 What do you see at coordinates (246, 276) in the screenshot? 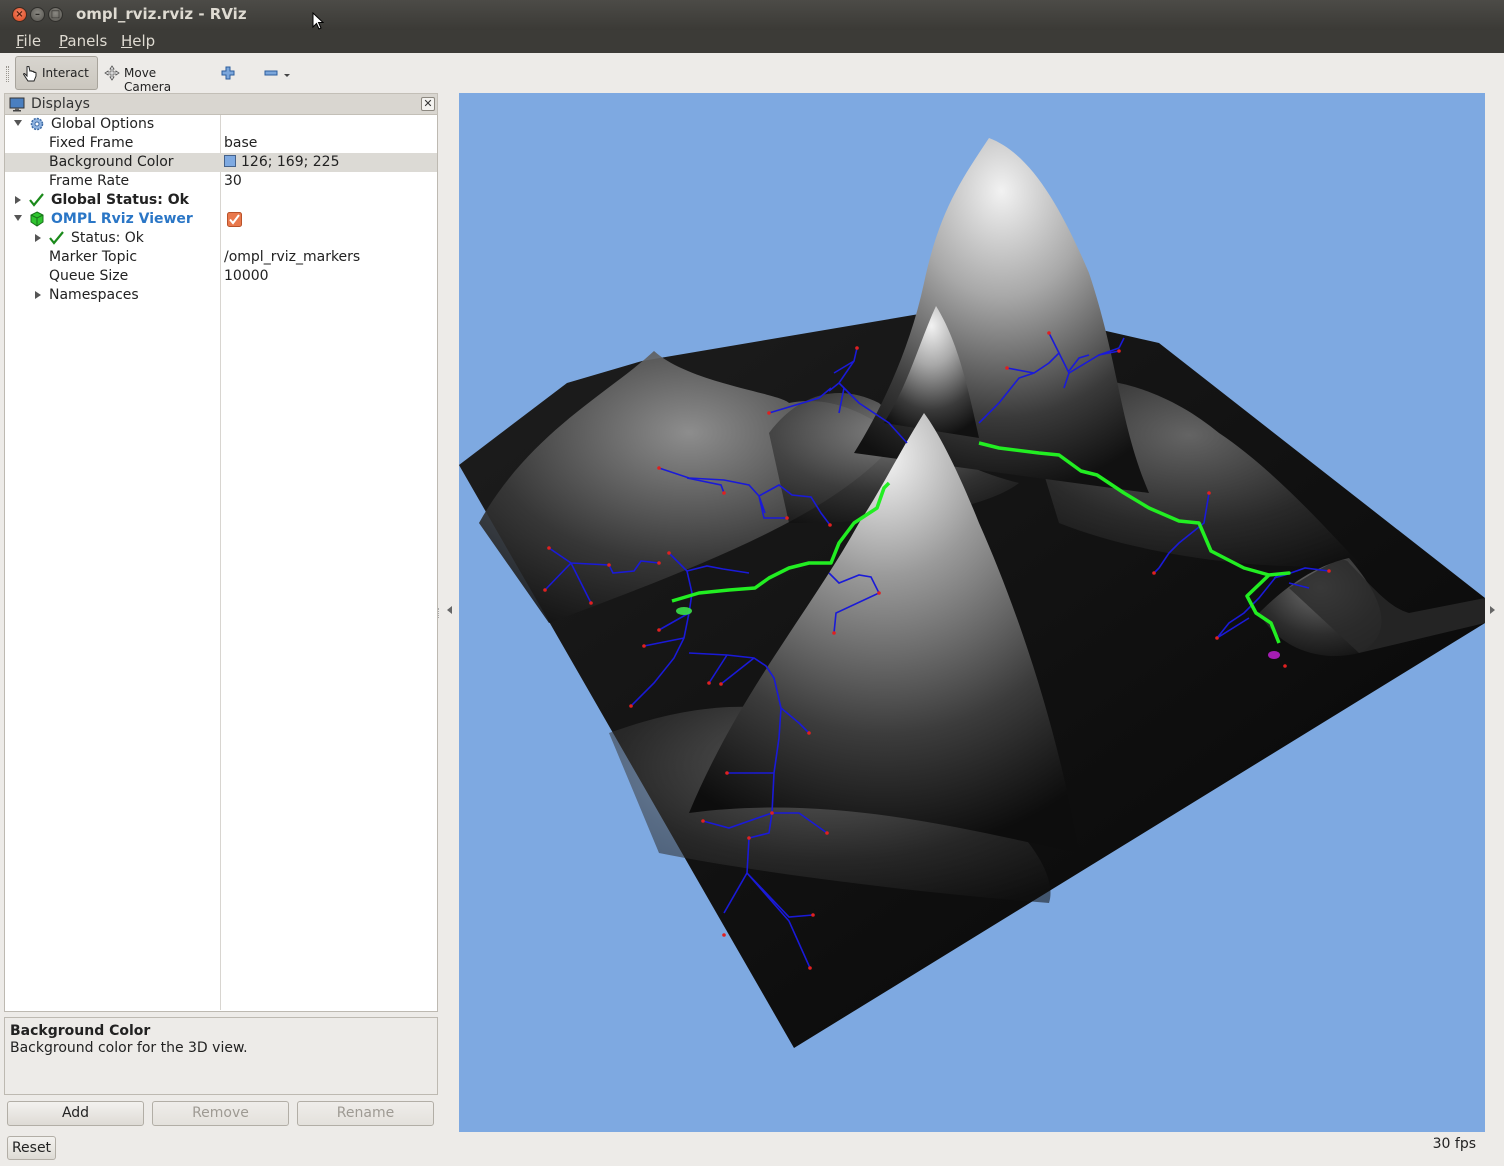
I see `queue-size-value: 10000` at bounding box center [246, 276].